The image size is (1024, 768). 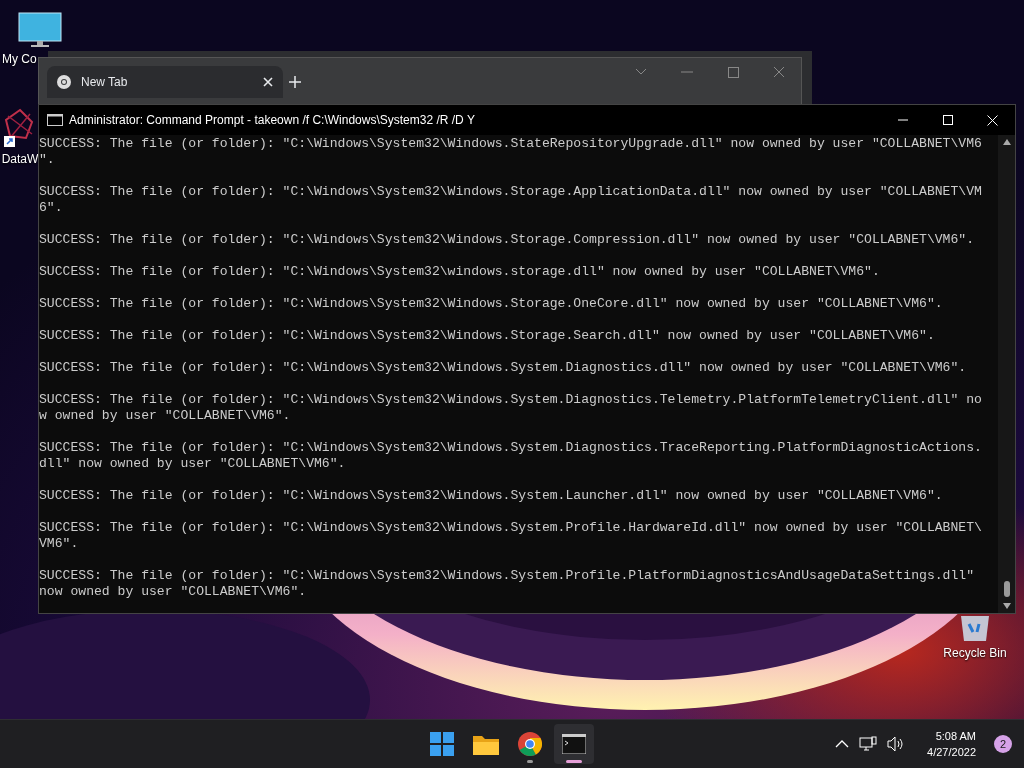 I want to click on clock: 5:08 AM 4/27/2022, so click(x=951, y=744).